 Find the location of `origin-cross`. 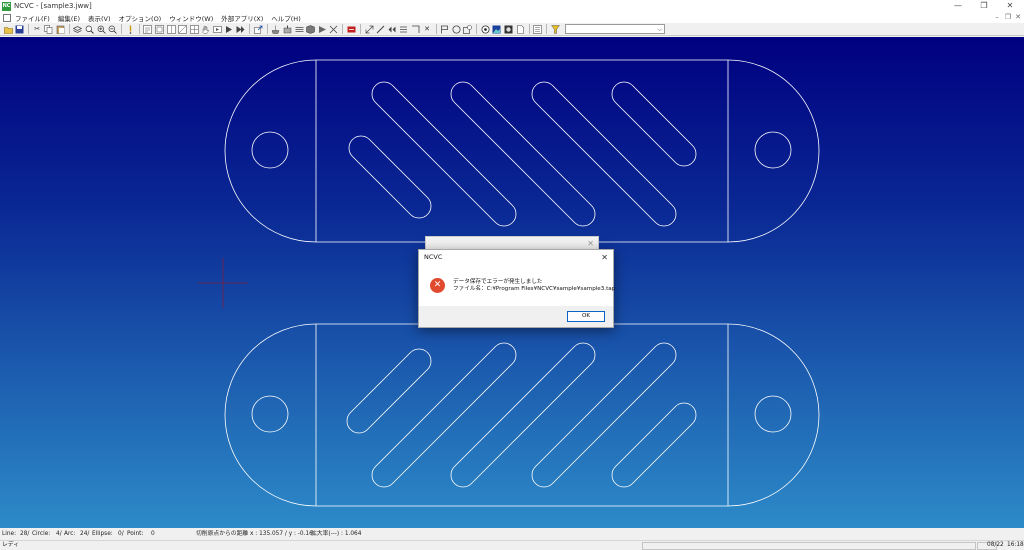

origin-cross is located at coordinates (223, 283).